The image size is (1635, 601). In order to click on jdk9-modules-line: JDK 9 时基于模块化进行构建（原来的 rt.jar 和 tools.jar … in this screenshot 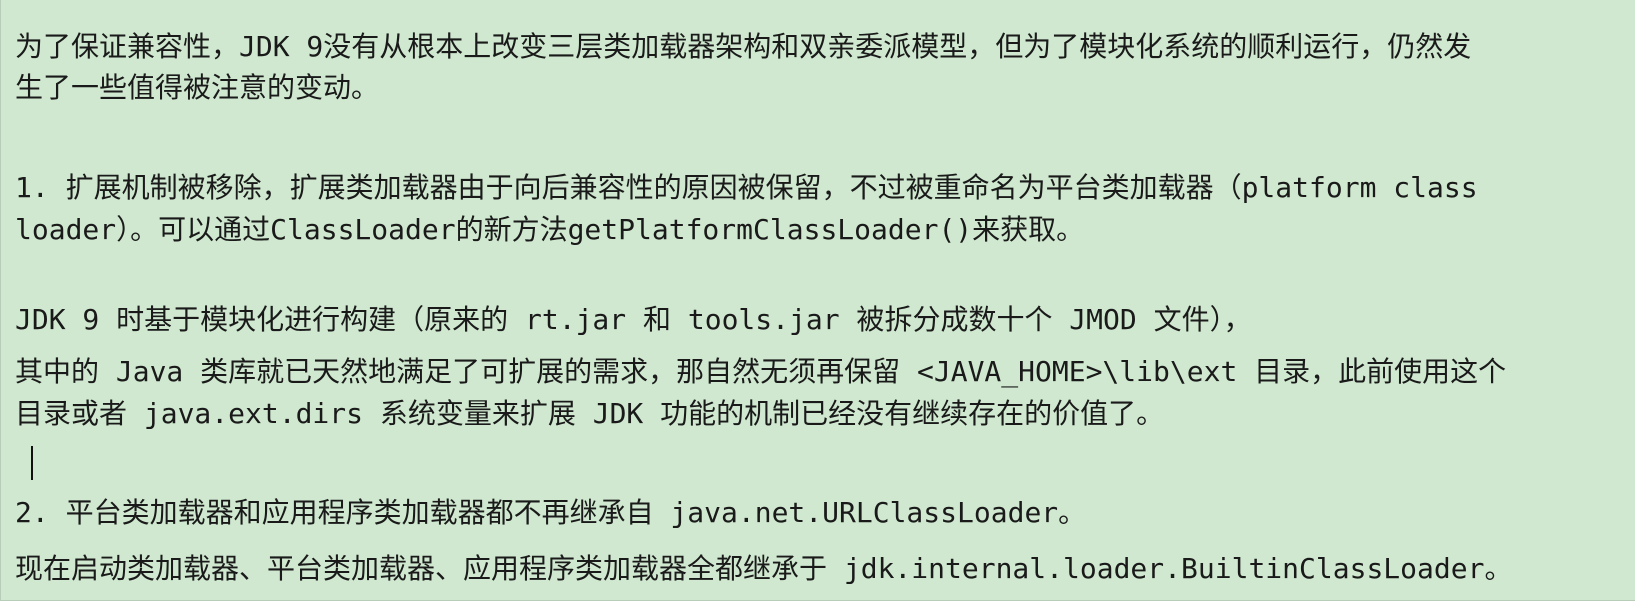, I will do `click(633, 319)`.